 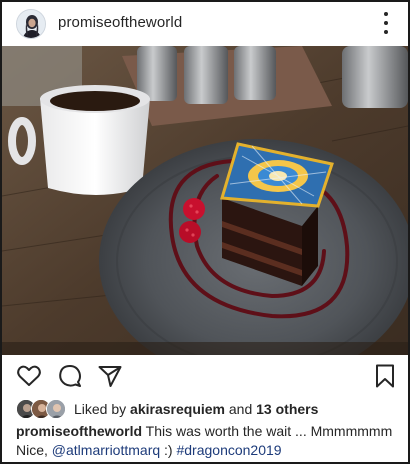 I want to click on bookmark-icon, so click(x=385, y=376).